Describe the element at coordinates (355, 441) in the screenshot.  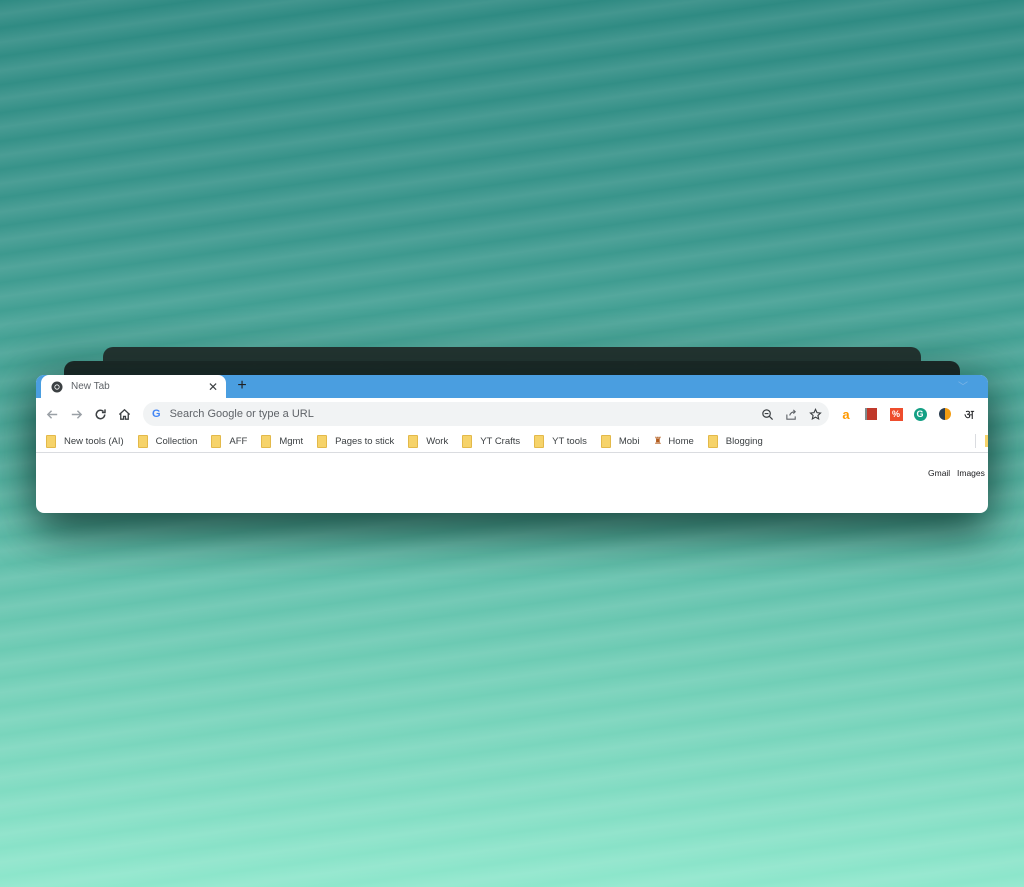
I see `bookmark-item: Pages to stick` at that location.